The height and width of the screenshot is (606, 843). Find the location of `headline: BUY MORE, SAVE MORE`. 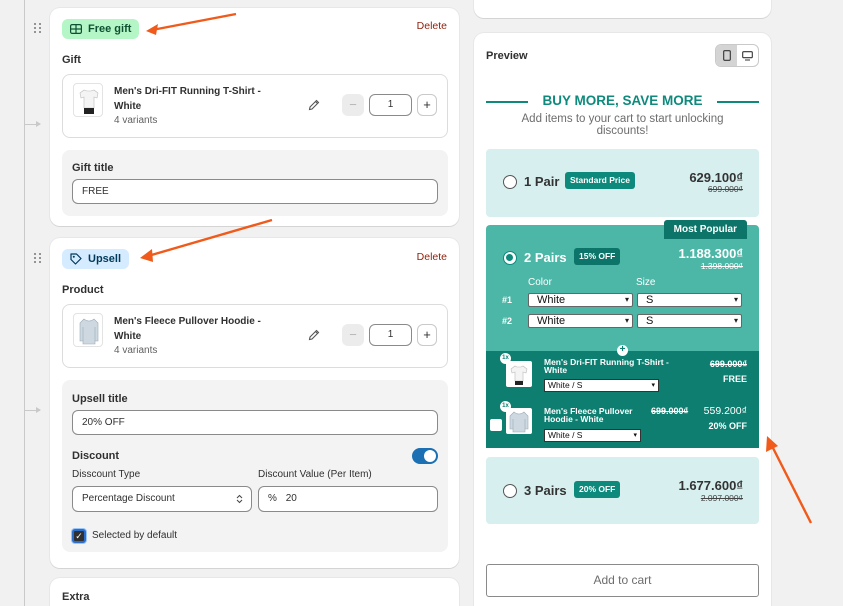

headline: BUY MORE, SAVE MORE is located at coordinates (622, 100).